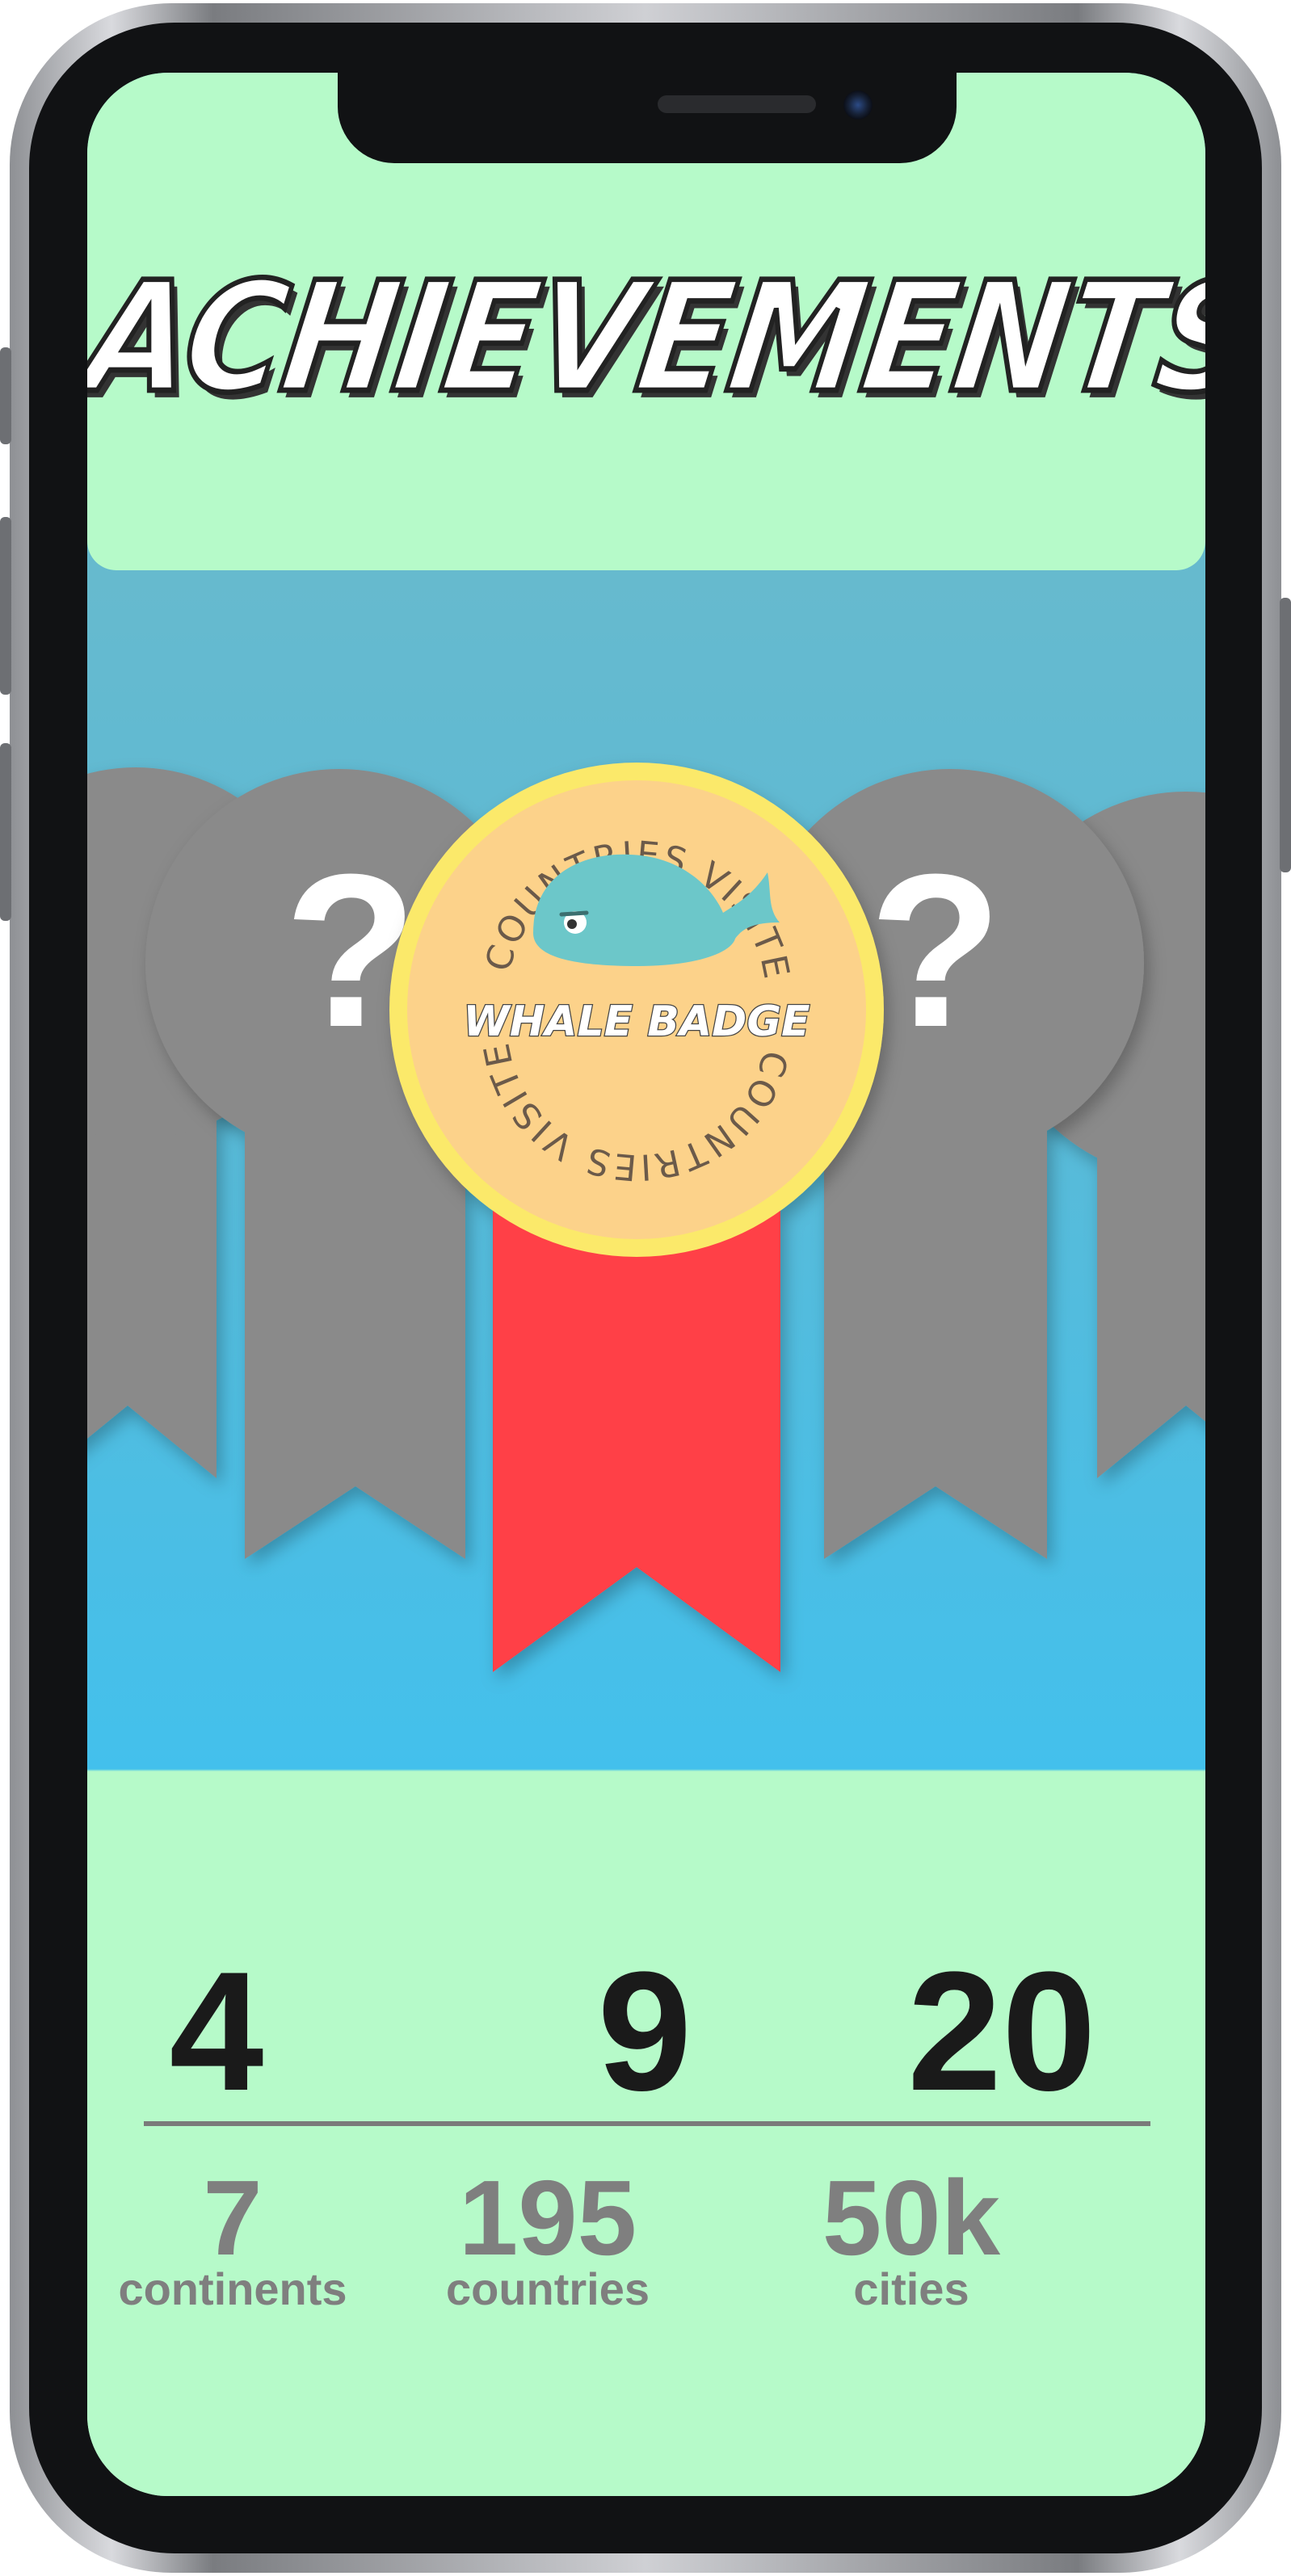 This screenshot has height=2576, width=1291. Describe the element at coordinates (233, 2288) in the screenshot. I see `stat-label: continents` at that location.